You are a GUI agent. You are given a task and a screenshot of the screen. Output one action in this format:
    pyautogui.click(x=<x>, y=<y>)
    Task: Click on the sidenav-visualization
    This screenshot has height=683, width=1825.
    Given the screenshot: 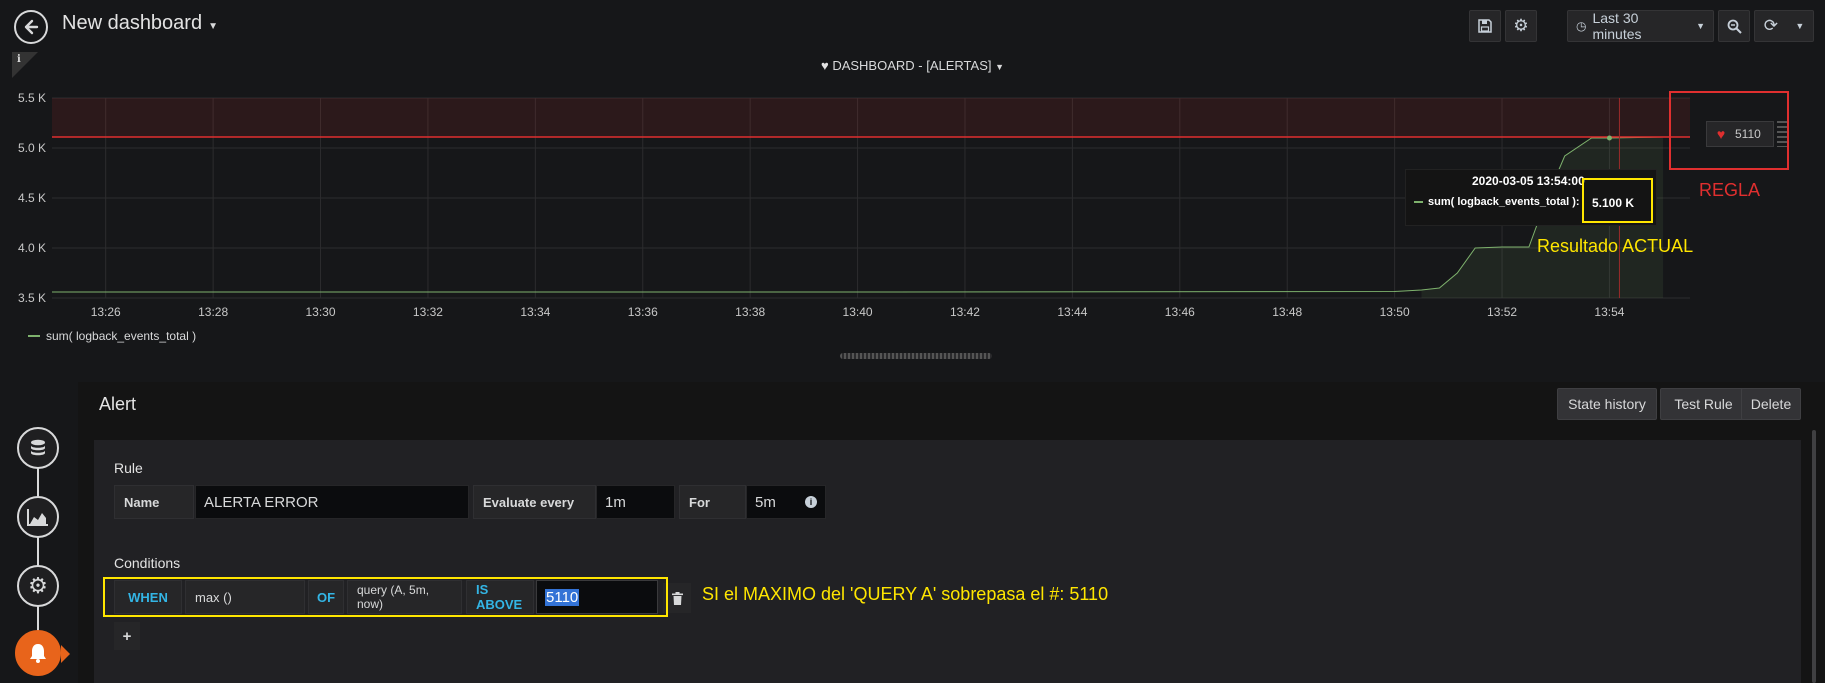 What is the action you would take?
    pyautogui.click(x=38, y=517)
    